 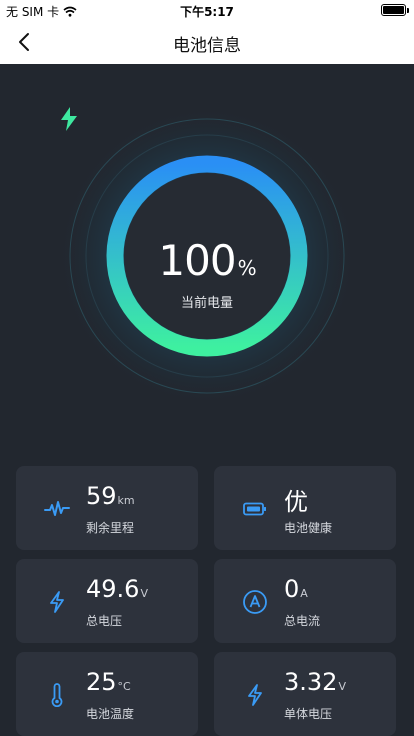 What do you see at coordinates (304, 593) in the screenshot?
I see `card-unit: A` at bounding box center [304, 593].